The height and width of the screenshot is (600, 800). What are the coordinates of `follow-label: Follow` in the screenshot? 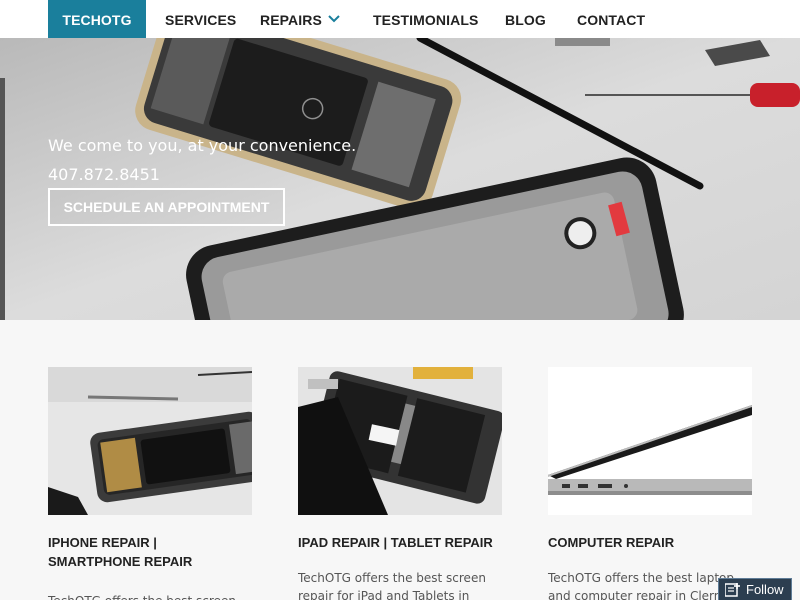 It's located at (765, 589).